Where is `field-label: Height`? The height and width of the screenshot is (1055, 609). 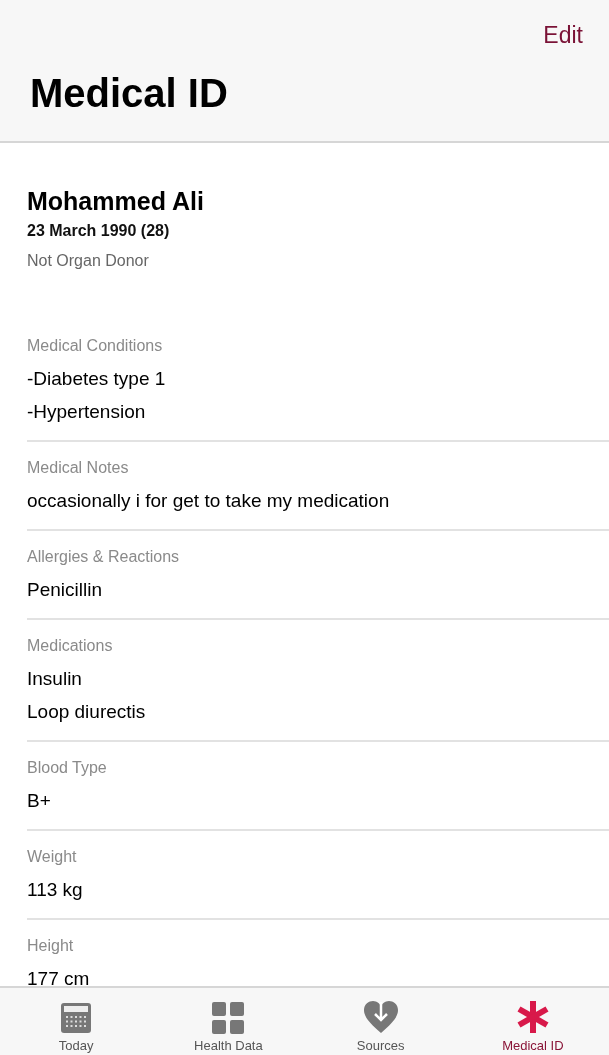 field-label: Height is located at coordinates (51, 946).